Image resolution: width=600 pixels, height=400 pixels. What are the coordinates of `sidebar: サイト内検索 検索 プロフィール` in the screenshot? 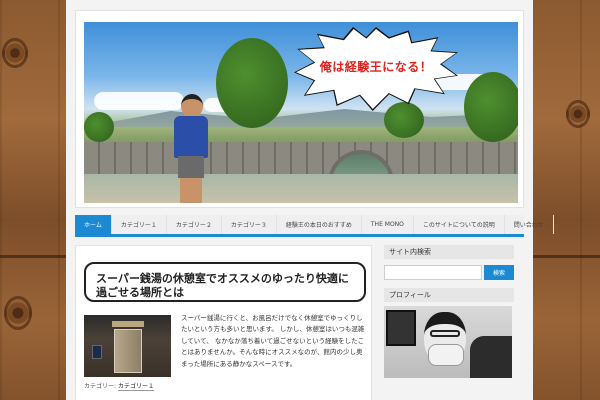 It's located at (450, 322).